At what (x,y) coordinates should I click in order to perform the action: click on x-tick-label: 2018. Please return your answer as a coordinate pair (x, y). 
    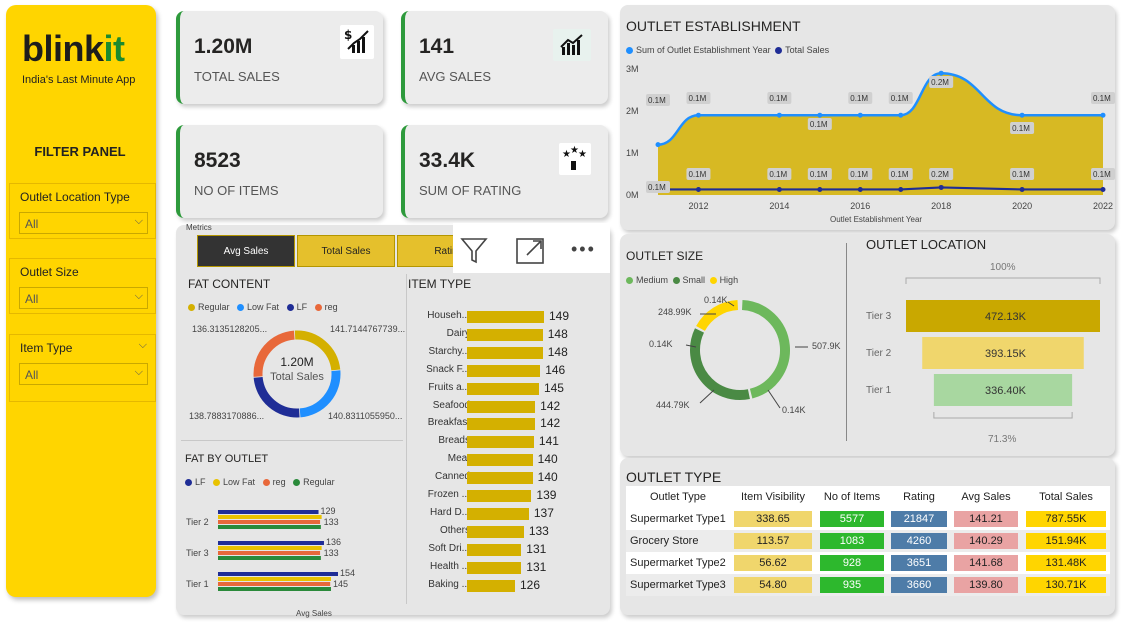
    Looking at the image, I should click on (941, 206).